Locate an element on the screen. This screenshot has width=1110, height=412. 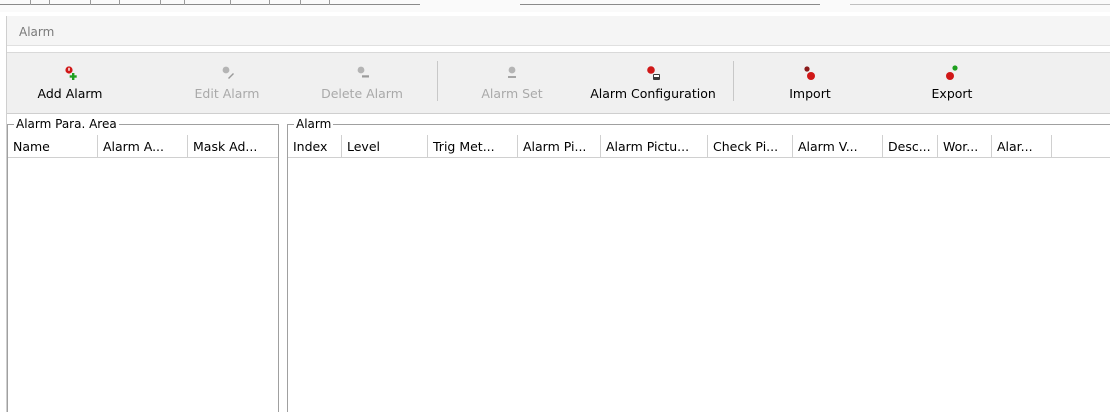
alarm-configuration-label: Alarm Configuration is located at coordinates (653, 93).